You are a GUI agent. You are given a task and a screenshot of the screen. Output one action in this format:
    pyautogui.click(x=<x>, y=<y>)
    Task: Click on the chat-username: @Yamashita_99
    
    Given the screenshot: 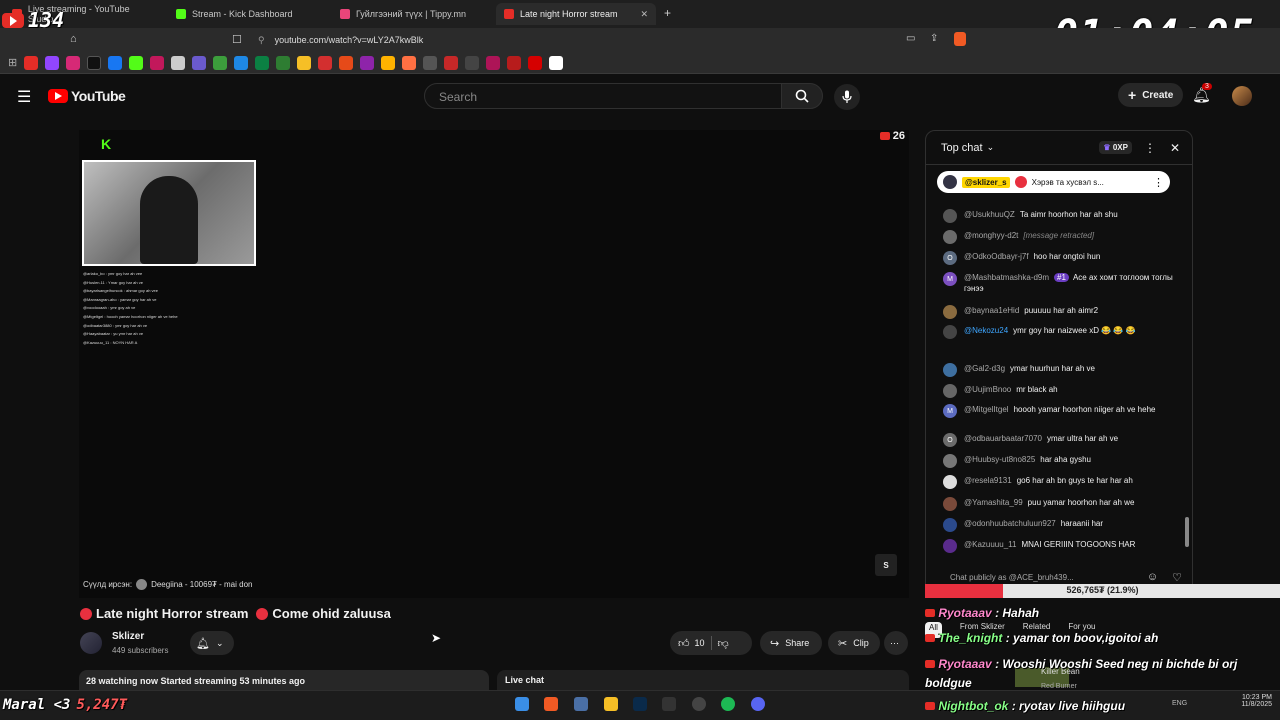 What is the action you would take?
    pyautogui.click(x=993, y=502)
    